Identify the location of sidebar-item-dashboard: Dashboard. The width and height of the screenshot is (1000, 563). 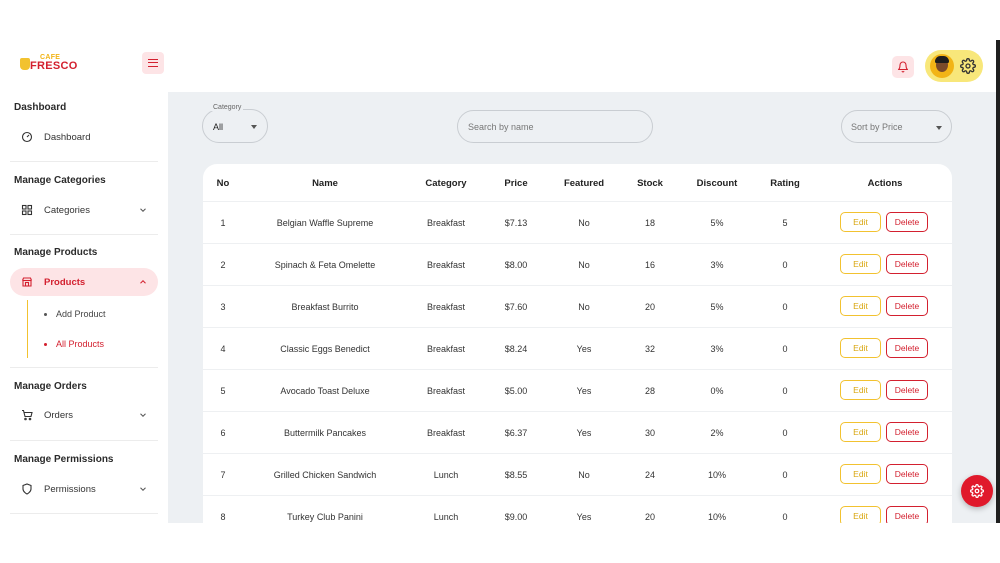
(84, 137).